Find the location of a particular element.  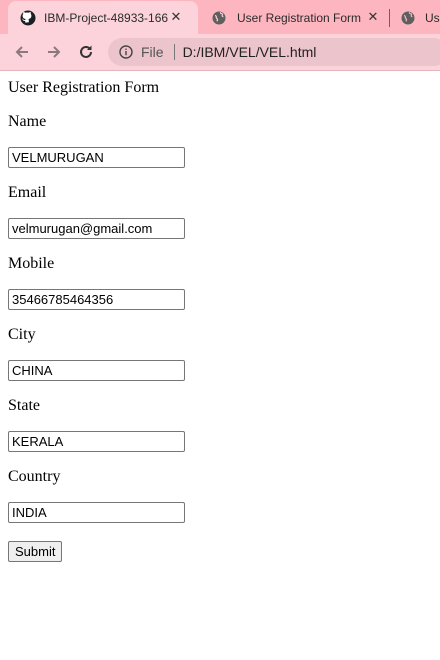

reload-icon is located at coordinates (86, 51).